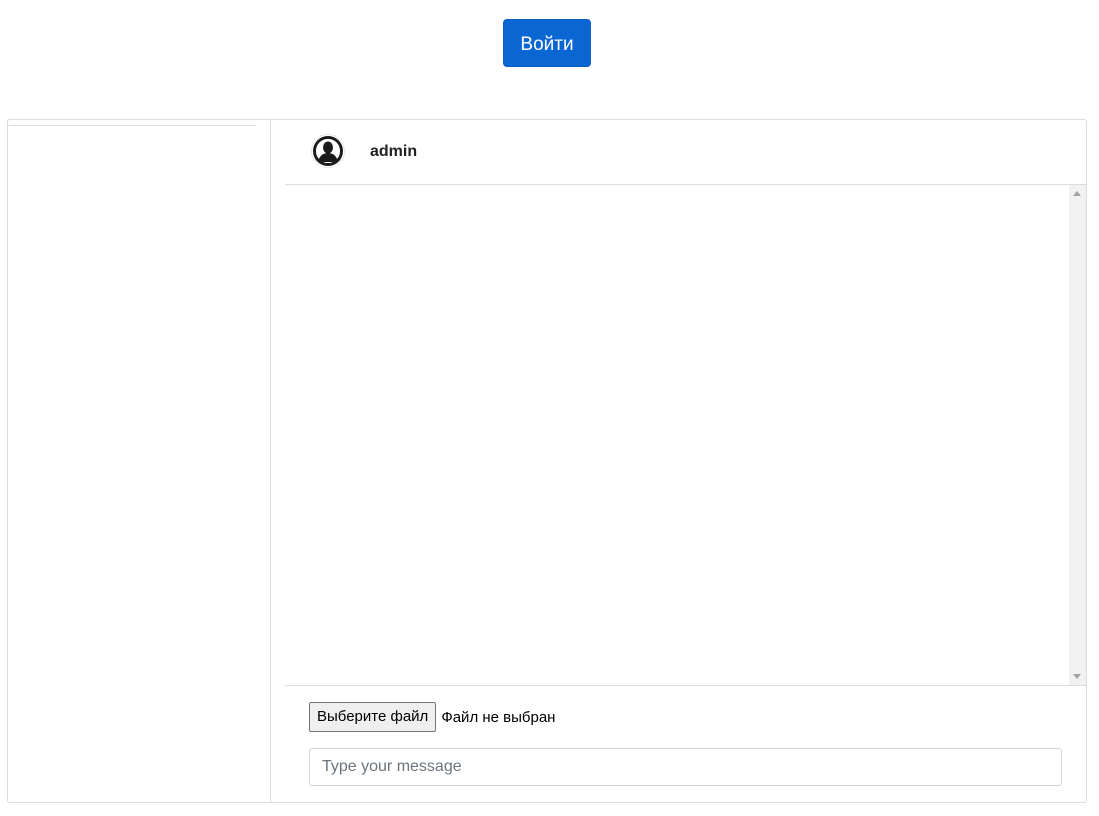 This screenshot has width=1099, height=816. Describe the element at coordinates (685, 152) in the screenshot. I see `conversation-header: admin` at that location.